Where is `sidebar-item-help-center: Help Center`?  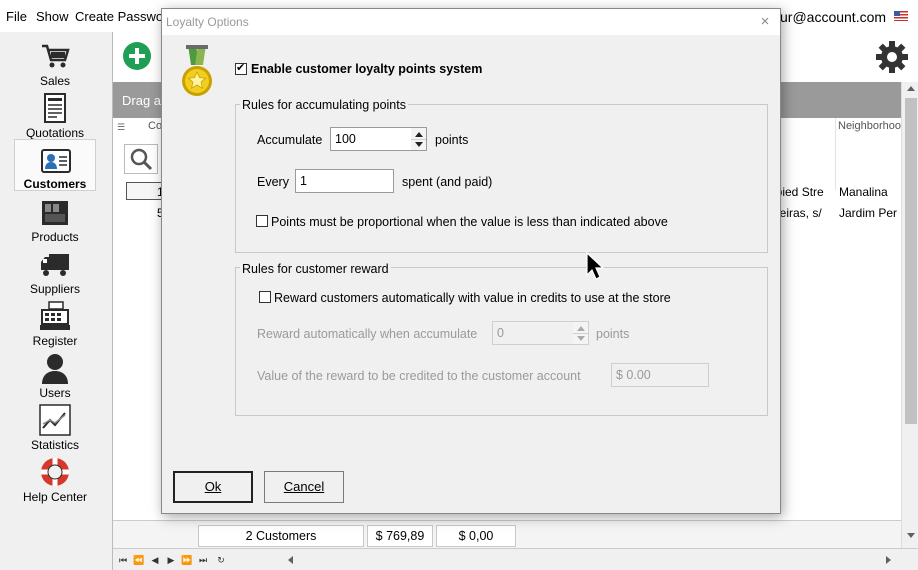 sidebar-item-help-center: Help Center is located at coordinates (55, 482).